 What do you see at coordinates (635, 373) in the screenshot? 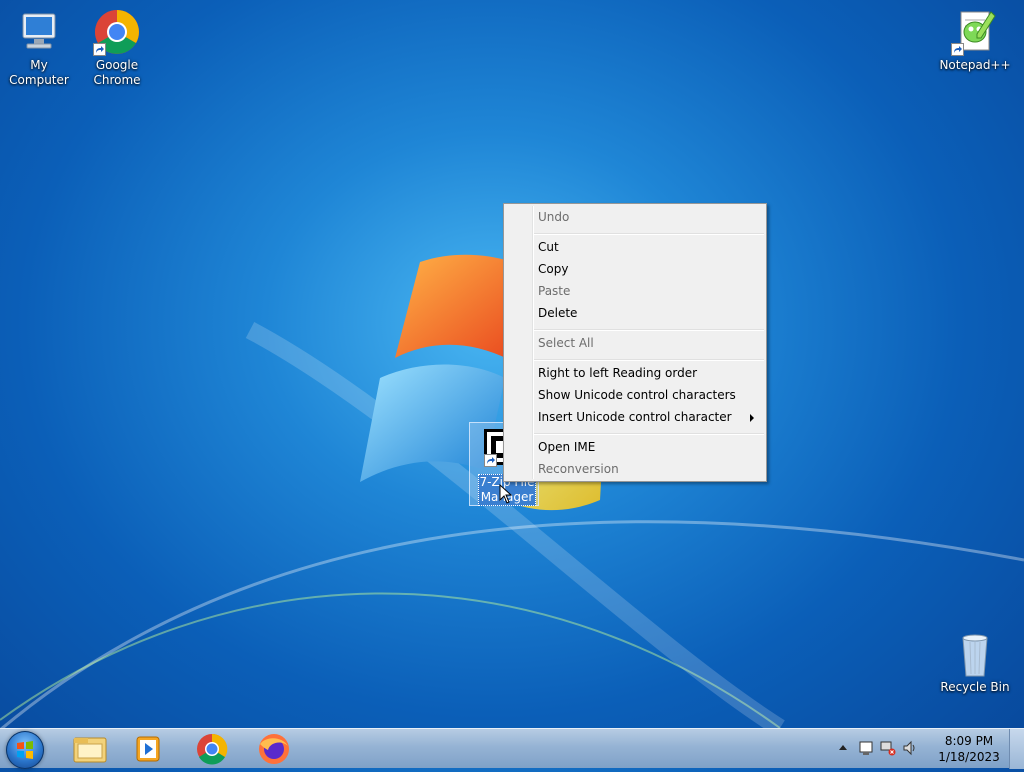
I see `menu-item-rtl-reading-order: Right to left Reading order` at bounding box center [635, 373].